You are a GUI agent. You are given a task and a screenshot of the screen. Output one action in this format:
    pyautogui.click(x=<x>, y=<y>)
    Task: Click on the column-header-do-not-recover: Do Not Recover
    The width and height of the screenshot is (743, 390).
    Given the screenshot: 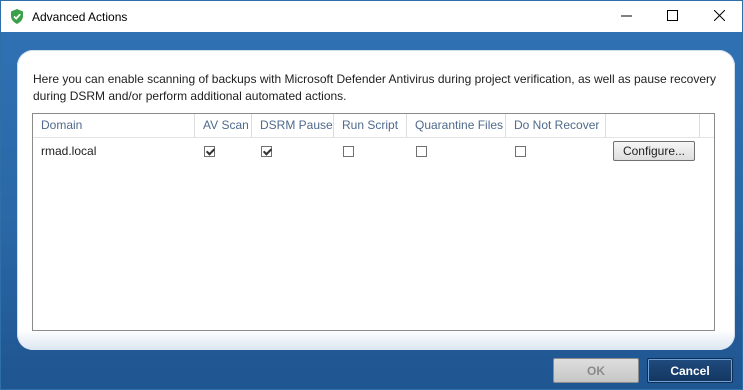 What is the action you would take?
    pyautogui.click(x=556, y=125)
    